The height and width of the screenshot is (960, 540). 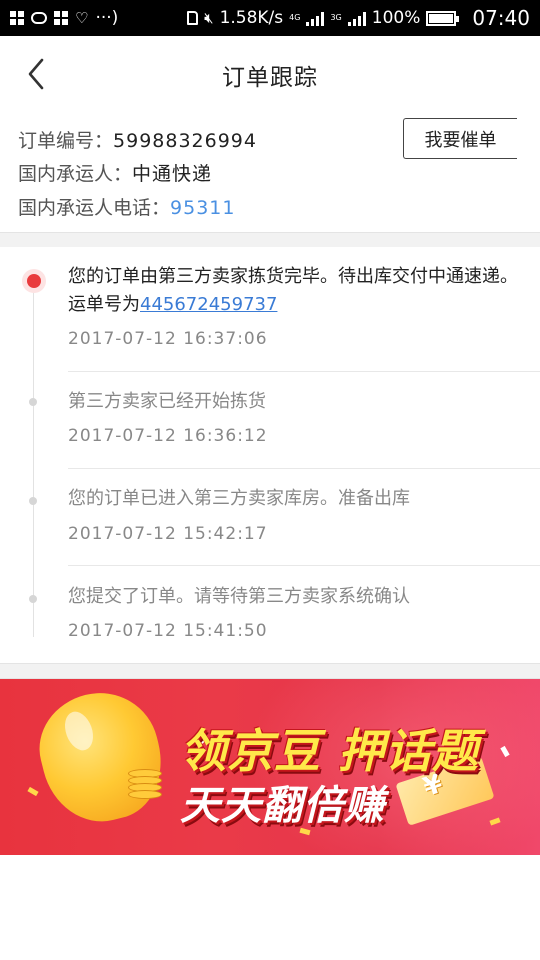 What do you see at coordinates (396, 18) in the screenshot?
I see `battery-percent: 100%` at bounding box center [396, 18].